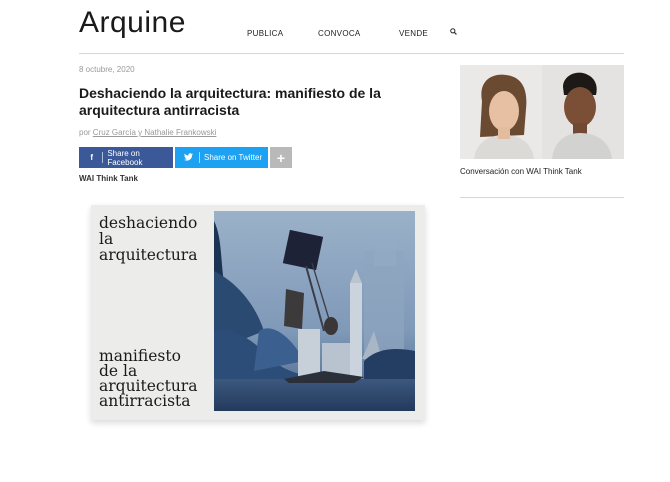 This screenshot has width=670, height=482. Describe the element at coordinates (233, 157) in the screenshot. I see `share-twitter-label: Share on Twitter` at that location.